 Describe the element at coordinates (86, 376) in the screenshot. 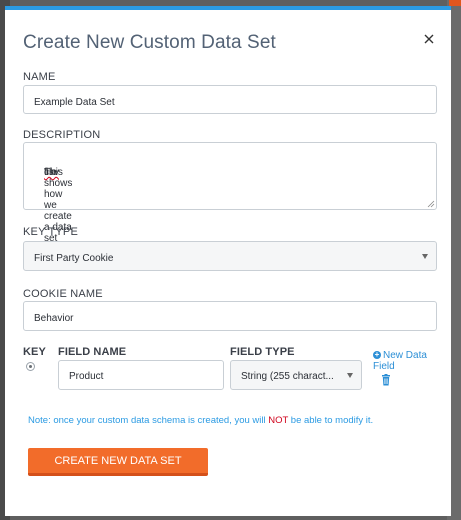

I see `field-name-value: Product` at that location.